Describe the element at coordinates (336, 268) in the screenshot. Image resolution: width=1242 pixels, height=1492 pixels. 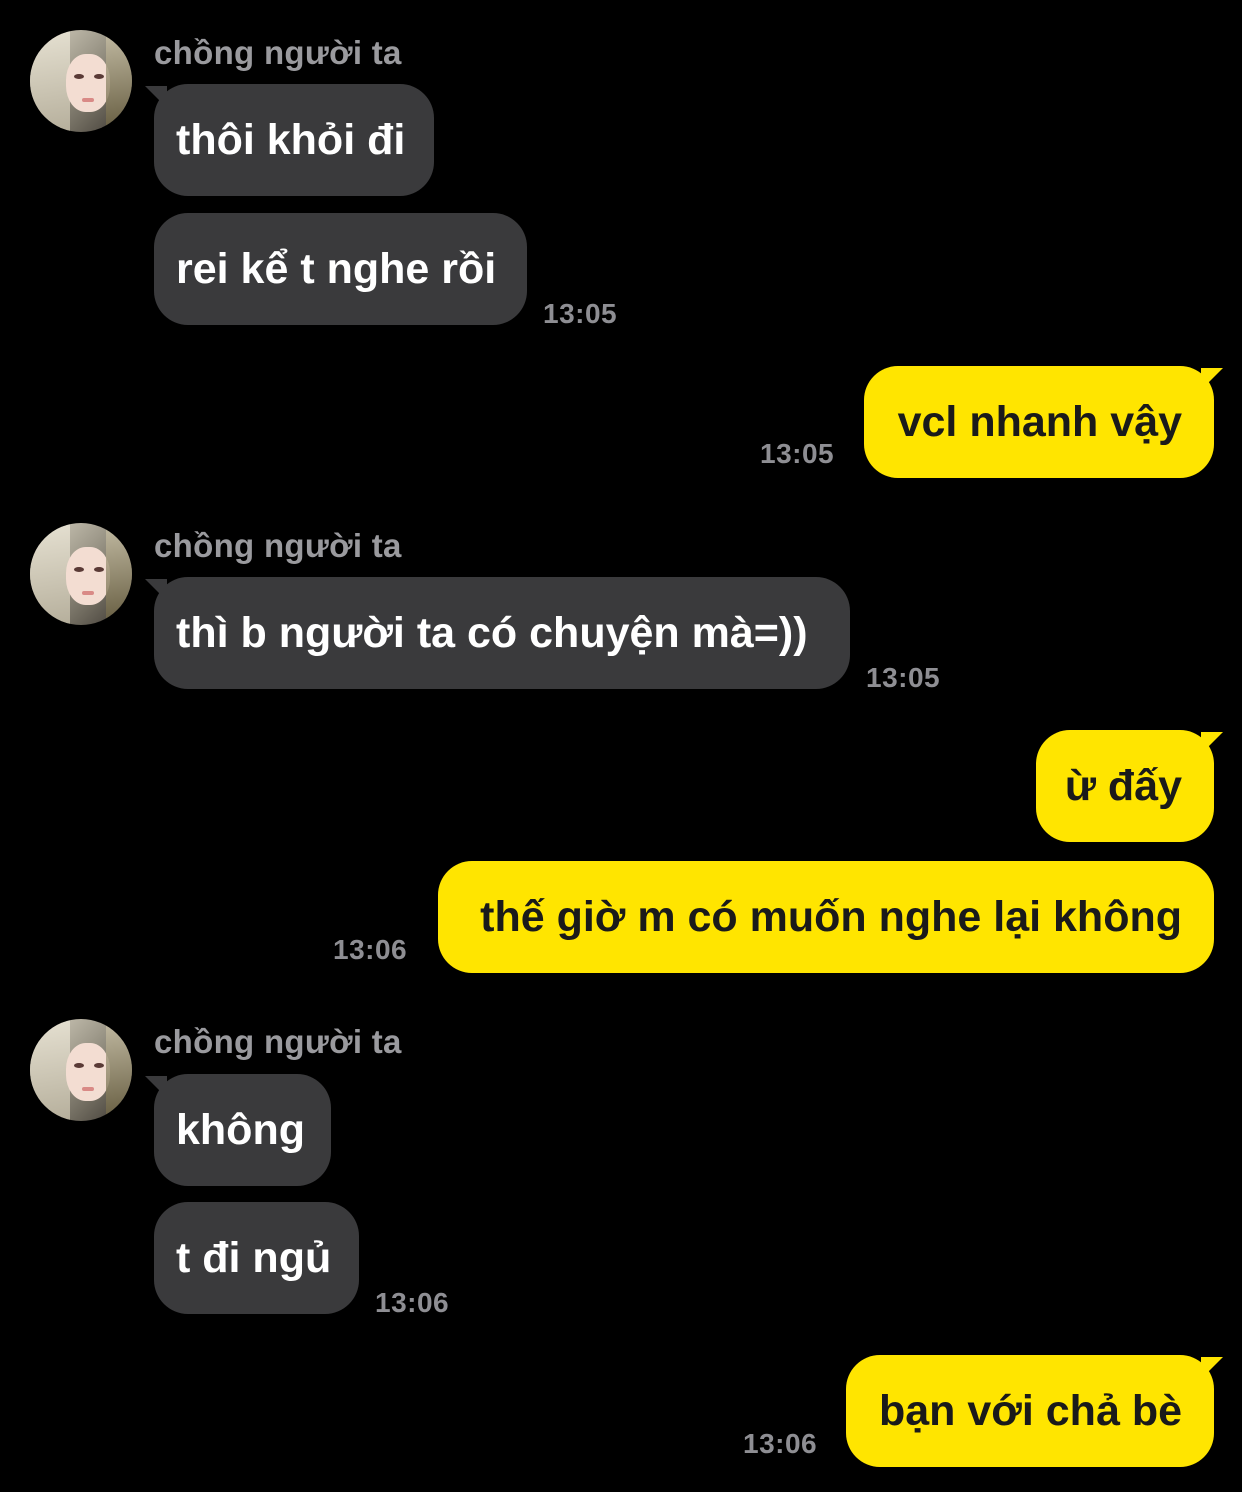
I see `message-text: rei kể t nghe rồi` at that location.